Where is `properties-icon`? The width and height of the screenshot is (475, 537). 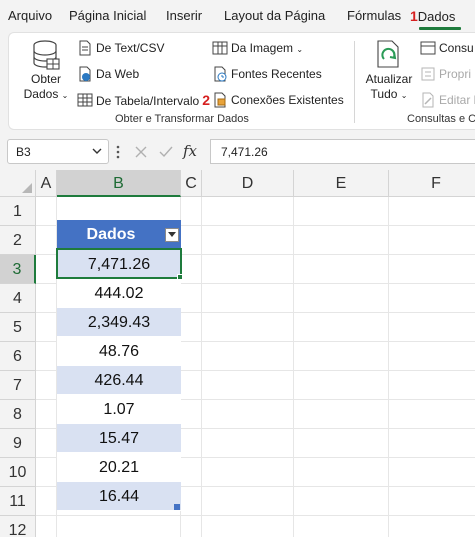 properties-icon is located at coordinates (428, 74).